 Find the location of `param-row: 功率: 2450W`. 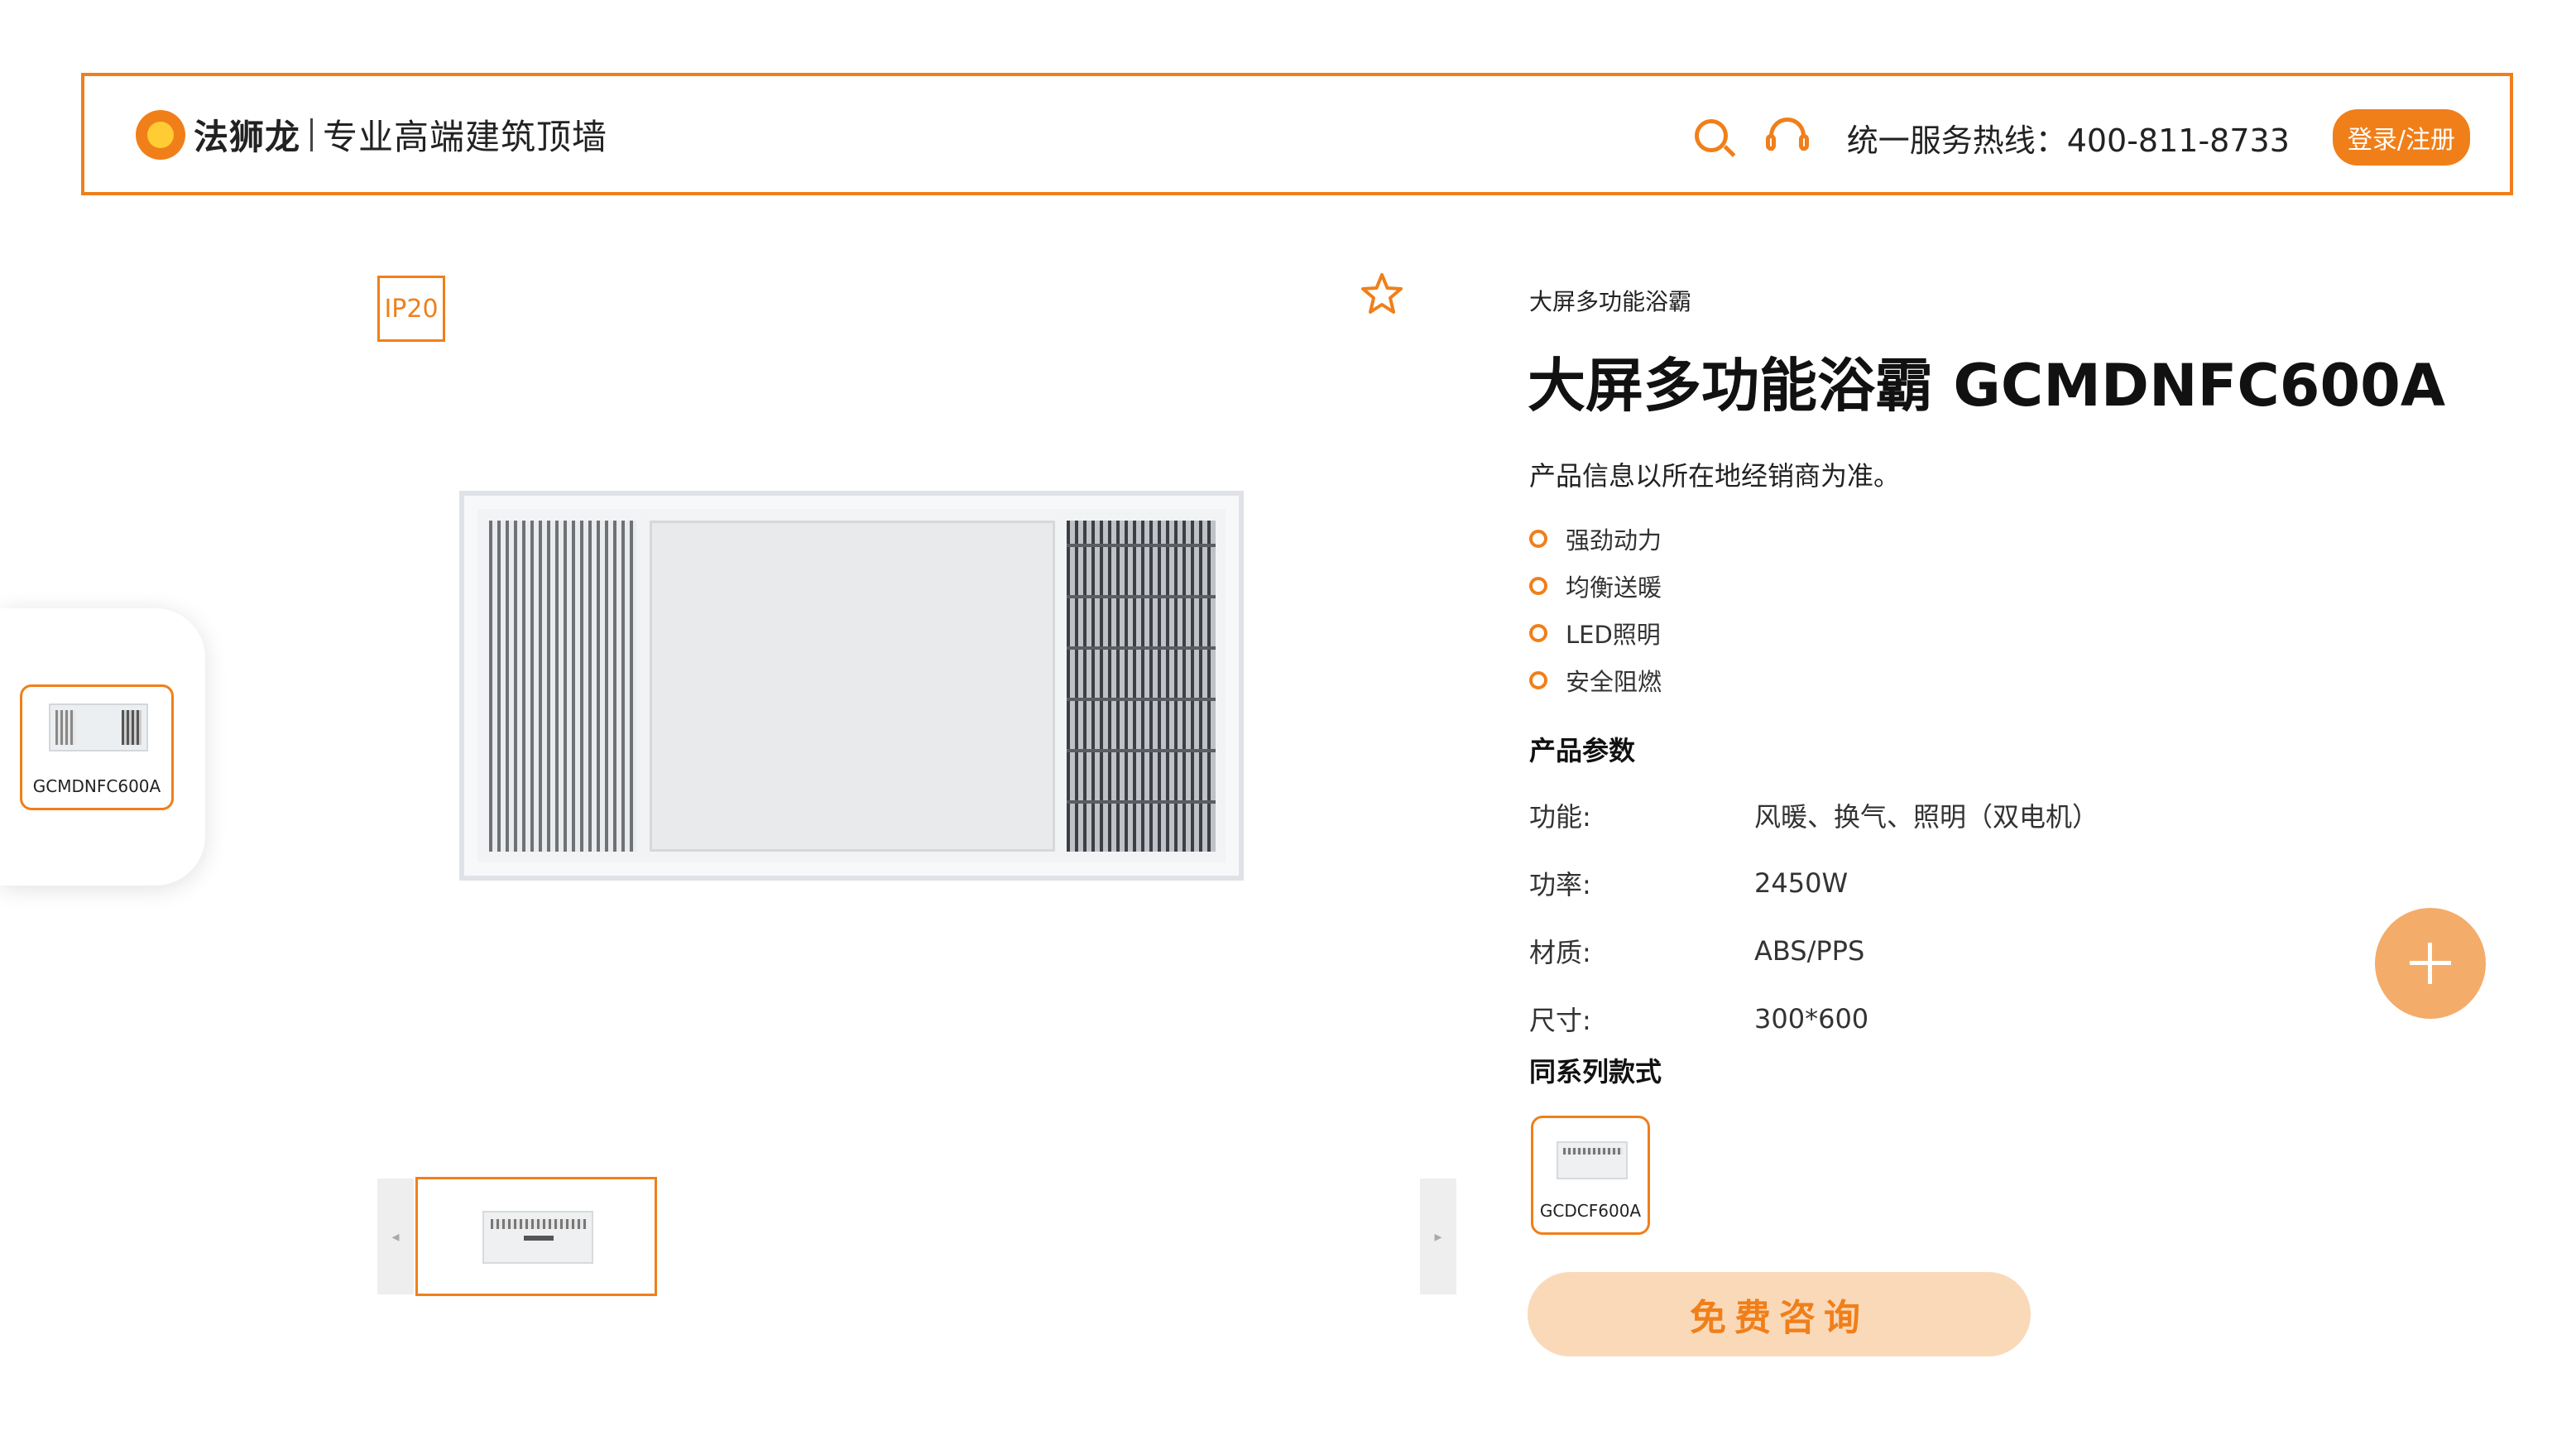

param-row: 功率: 2450W is located at coordinates (1814, 883).